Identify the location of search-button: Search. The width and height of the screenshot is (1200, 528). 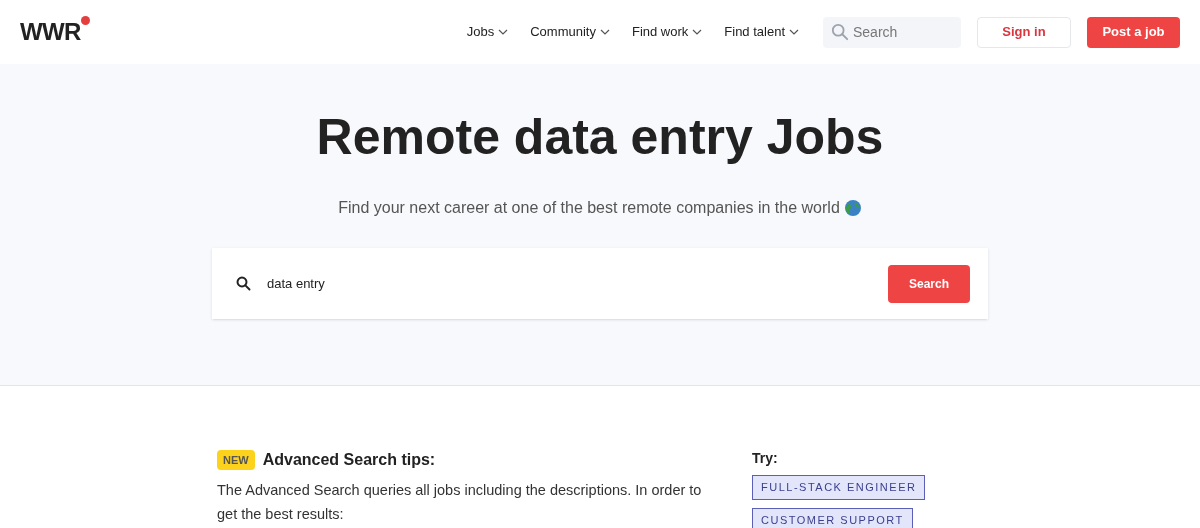
(929, 283).